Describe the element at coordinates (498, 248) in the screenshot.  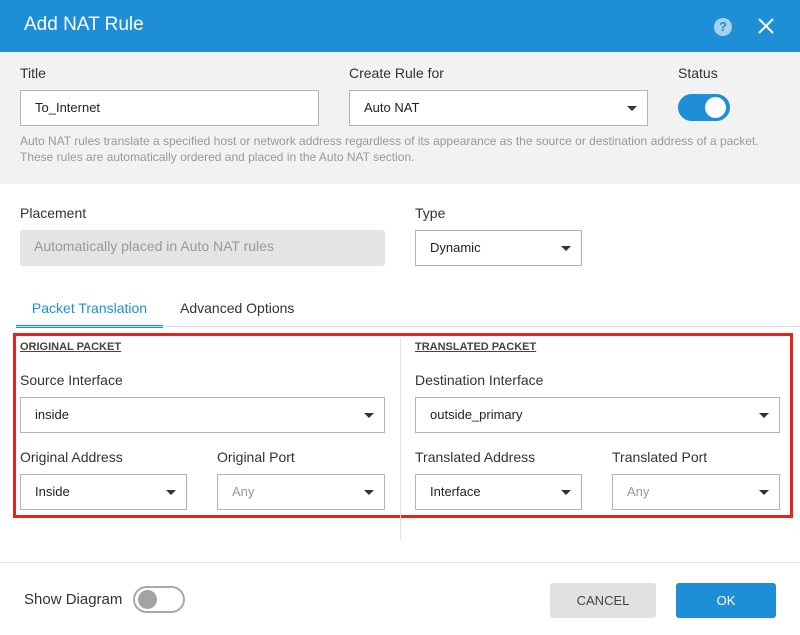
I see `type-select: Dynamic` at that location.